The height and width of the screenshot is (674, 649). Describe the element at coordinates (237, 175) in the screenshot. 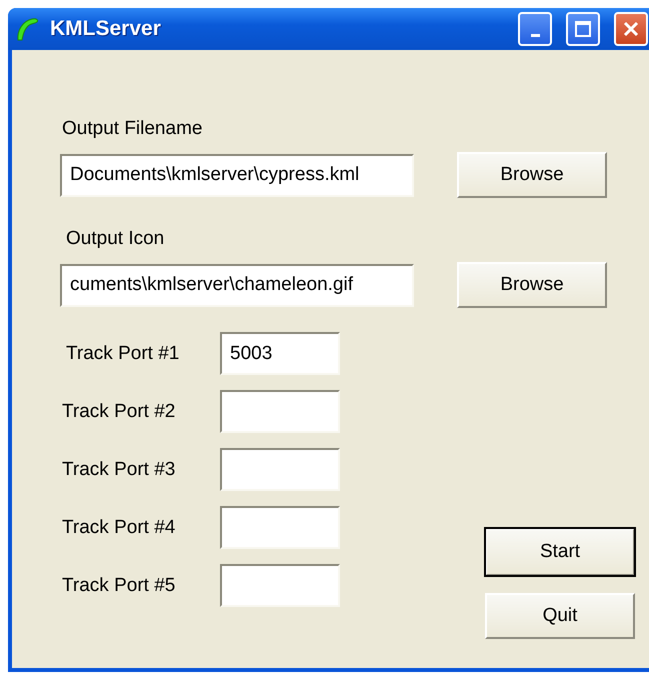

I see `path-field: Documents\kmlserver\cypress.kml` at that location.